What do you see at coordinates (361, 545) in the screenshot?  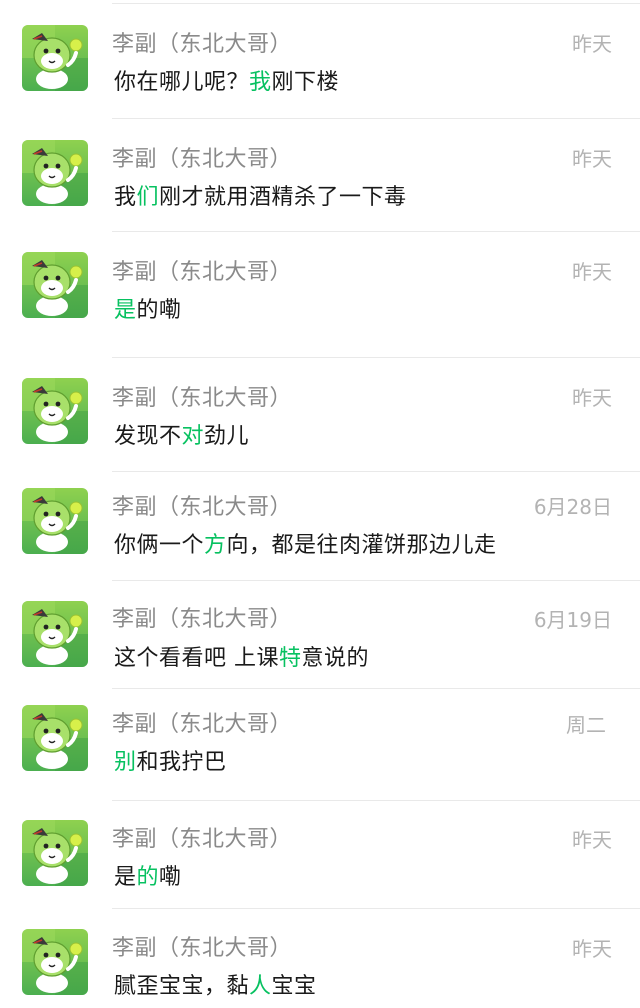 I see `snippet-text: 向，都是往肉灌饼那边儿走` at bounding box center [361, 545].